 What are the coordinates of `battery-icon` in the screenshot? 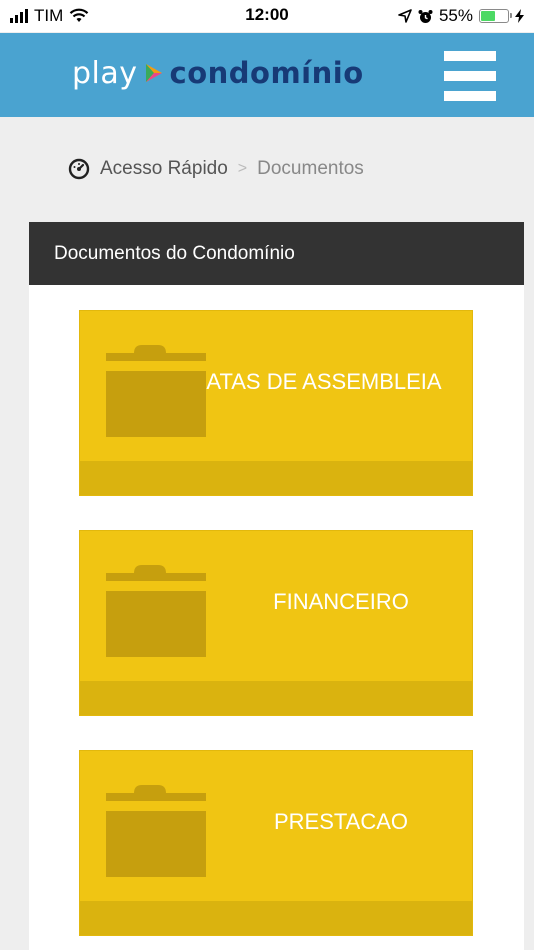 It's located at (495, 16).